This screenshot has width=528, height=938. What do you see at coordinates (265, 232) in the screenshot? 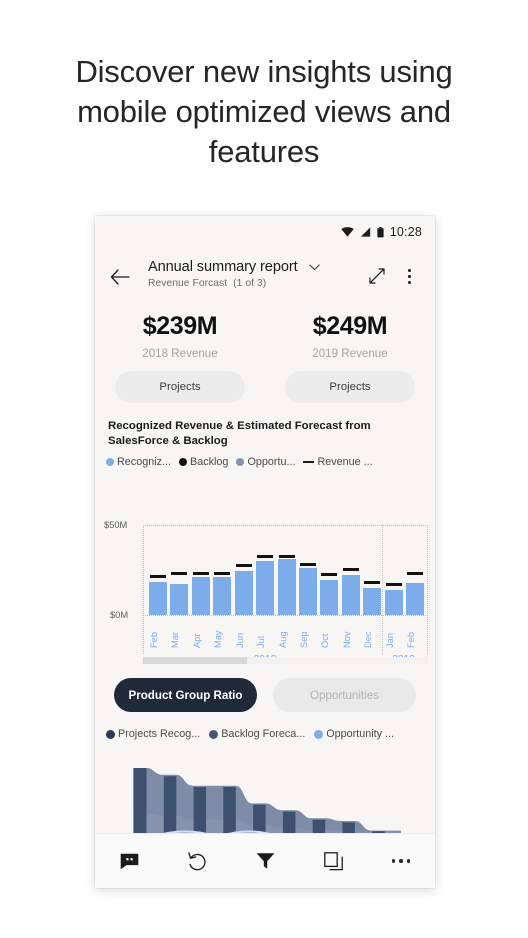
I see `status-bar: 10:28` at bounding box center [265, 232].